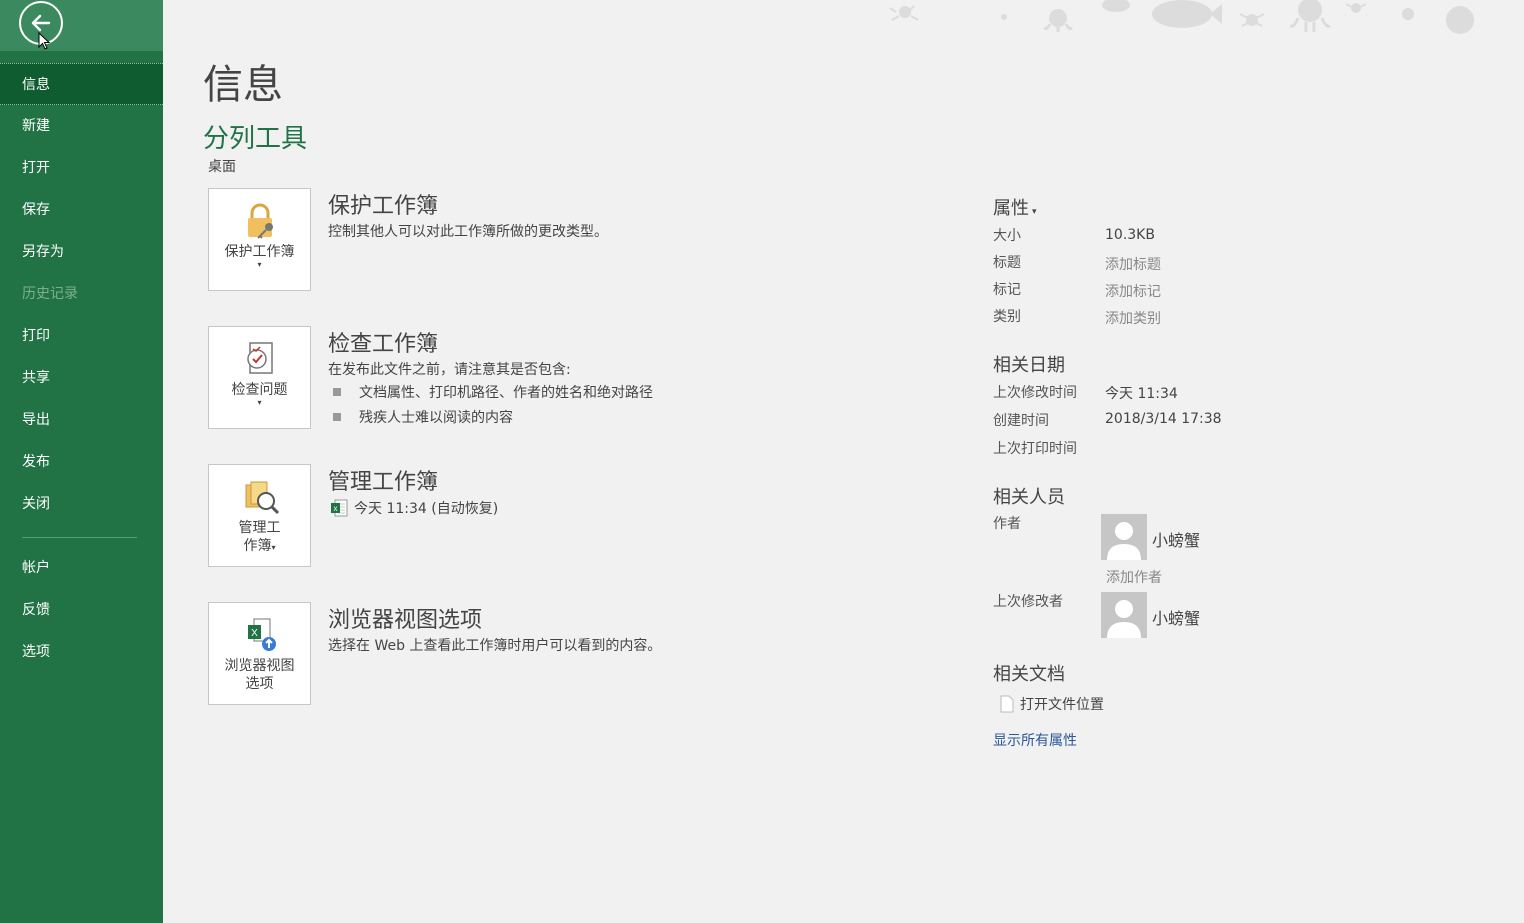 The image size is (1524, 923). Describe the element at coordinates (1007, 263) in the screenshot. I see `title-label: 标题` at that location.